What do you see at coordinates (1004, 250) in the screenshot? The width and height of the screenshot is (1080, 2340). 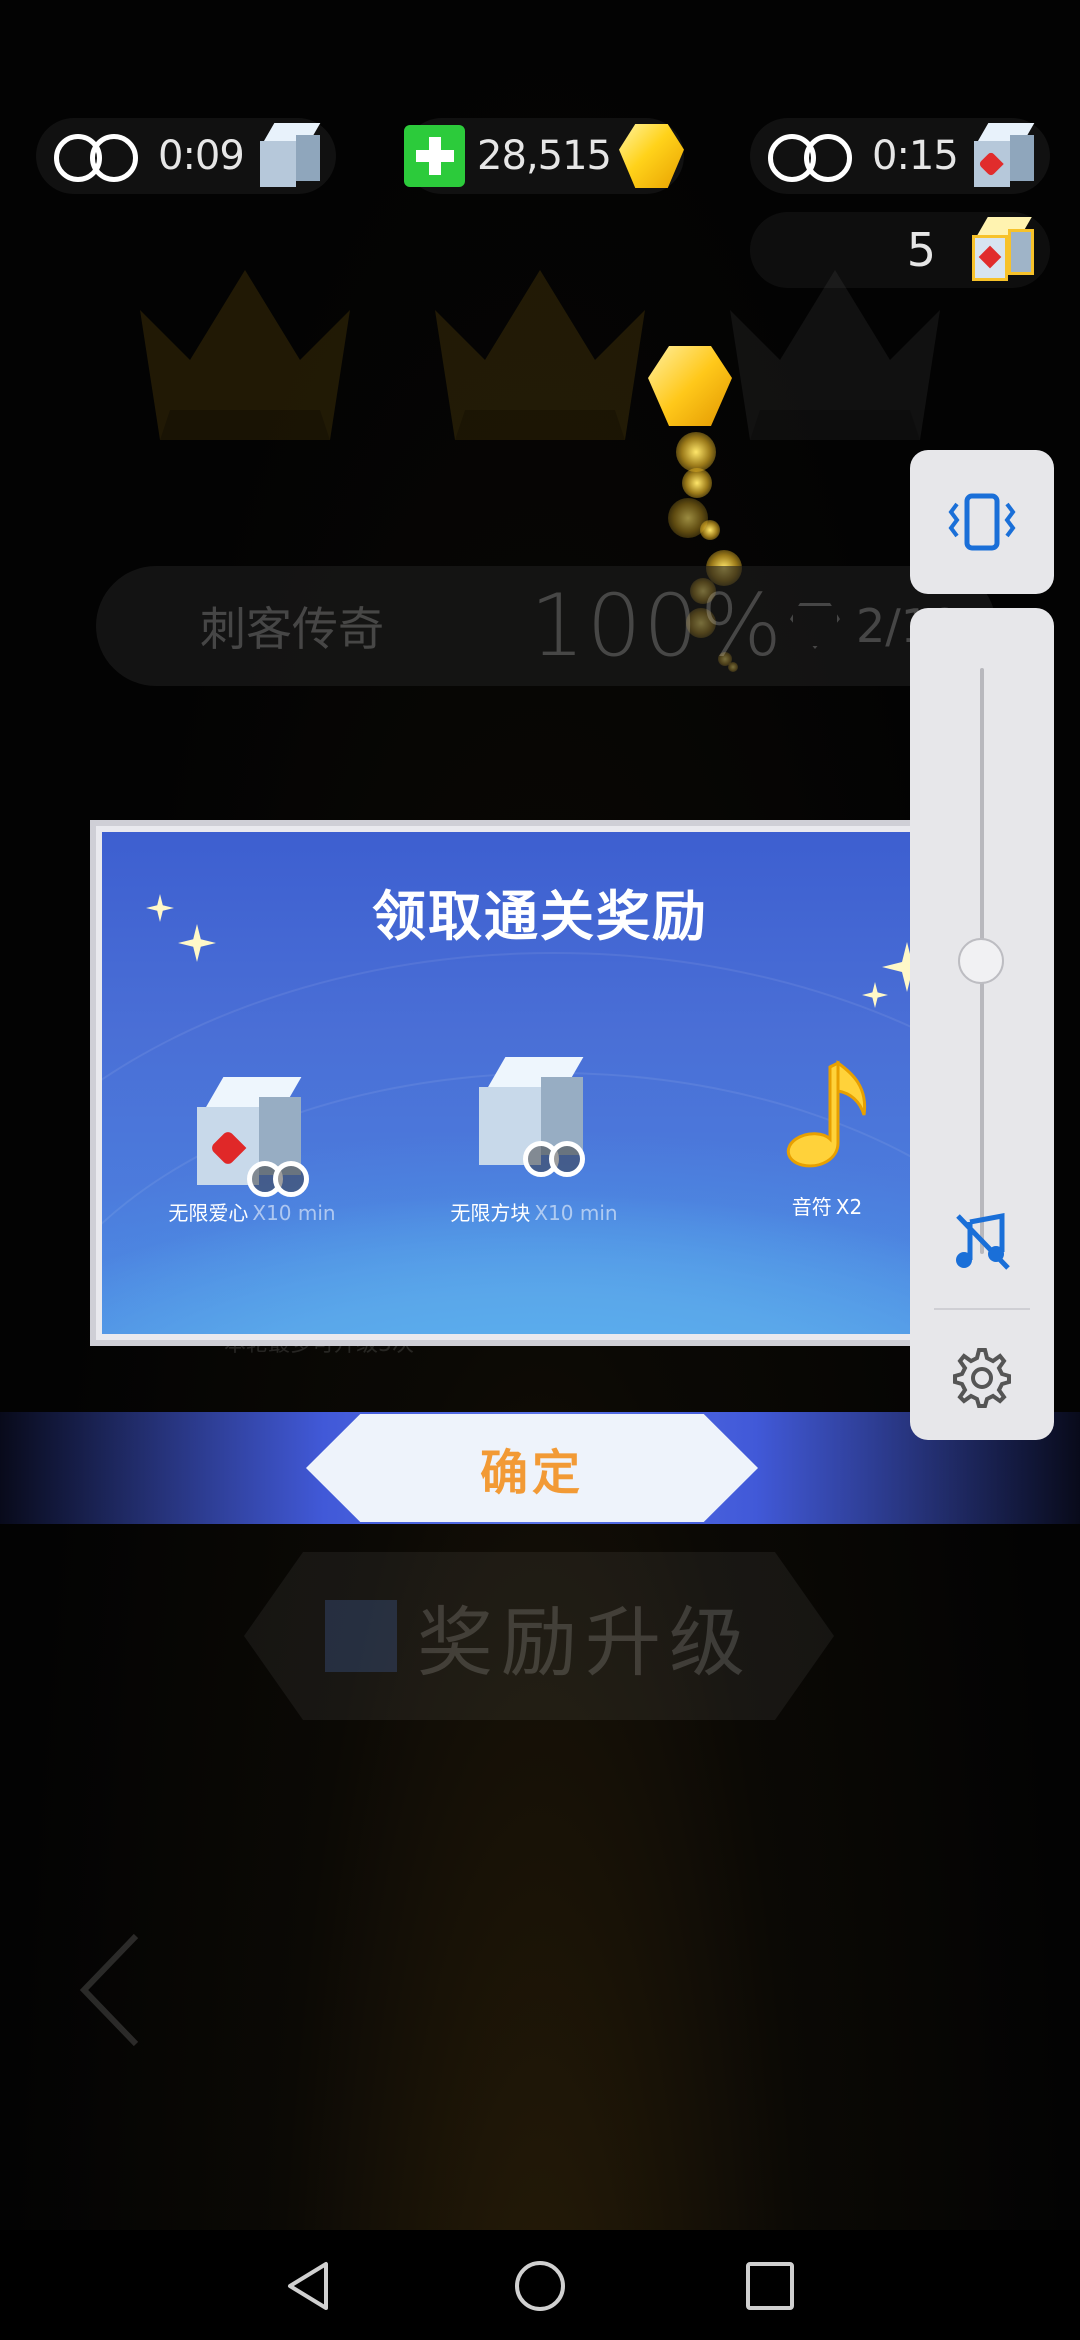 I see `gold-heart-cube-icon` at bounding box center [1004, 250].